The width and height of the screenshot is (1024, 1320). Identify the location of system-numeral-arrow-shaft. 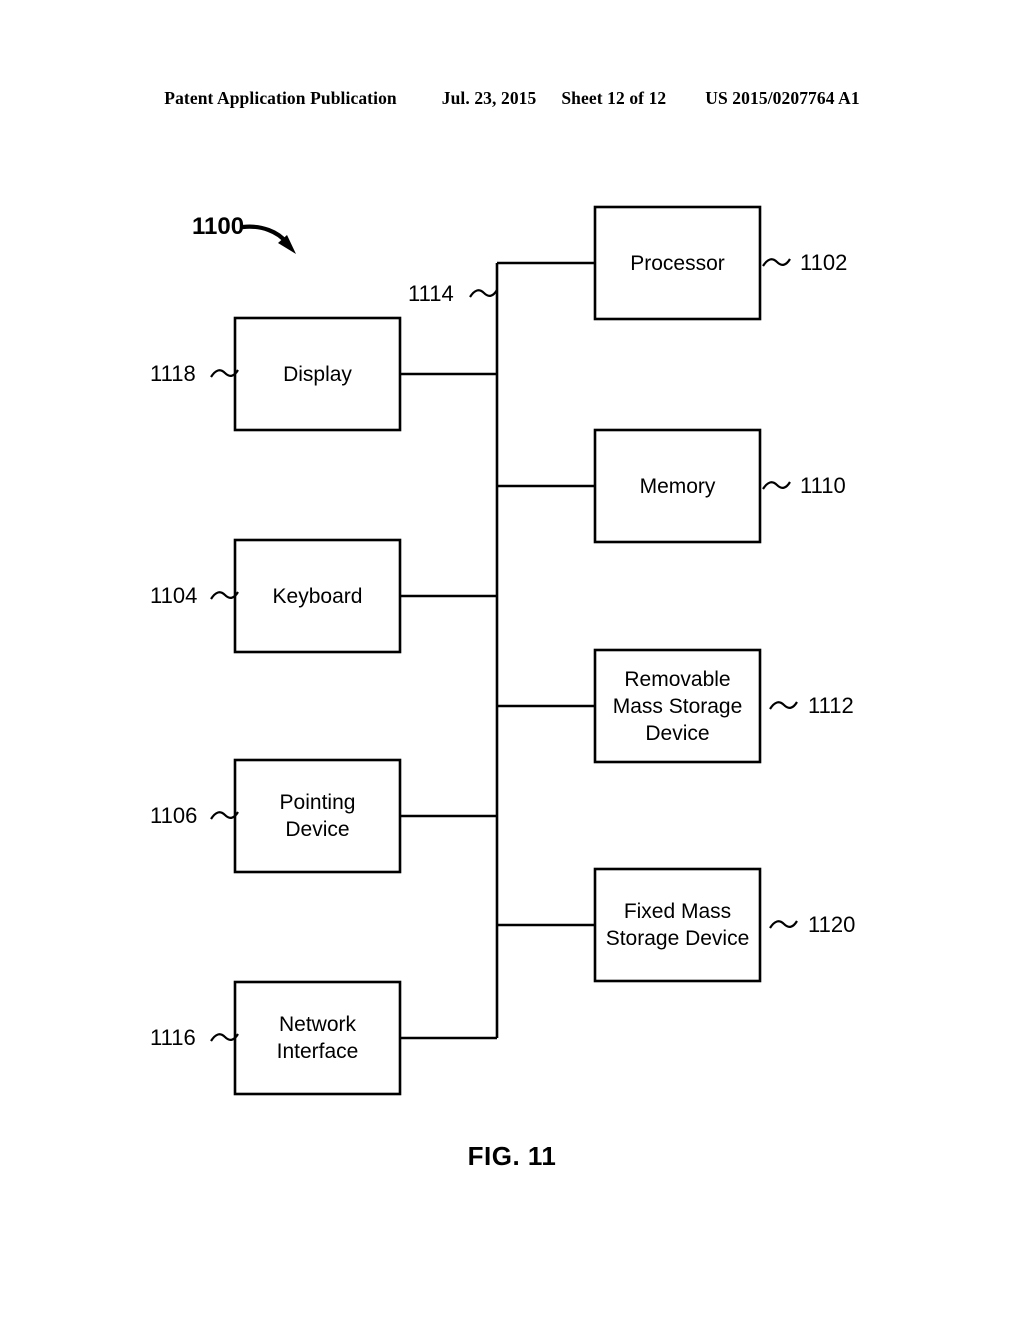
(264, 234).